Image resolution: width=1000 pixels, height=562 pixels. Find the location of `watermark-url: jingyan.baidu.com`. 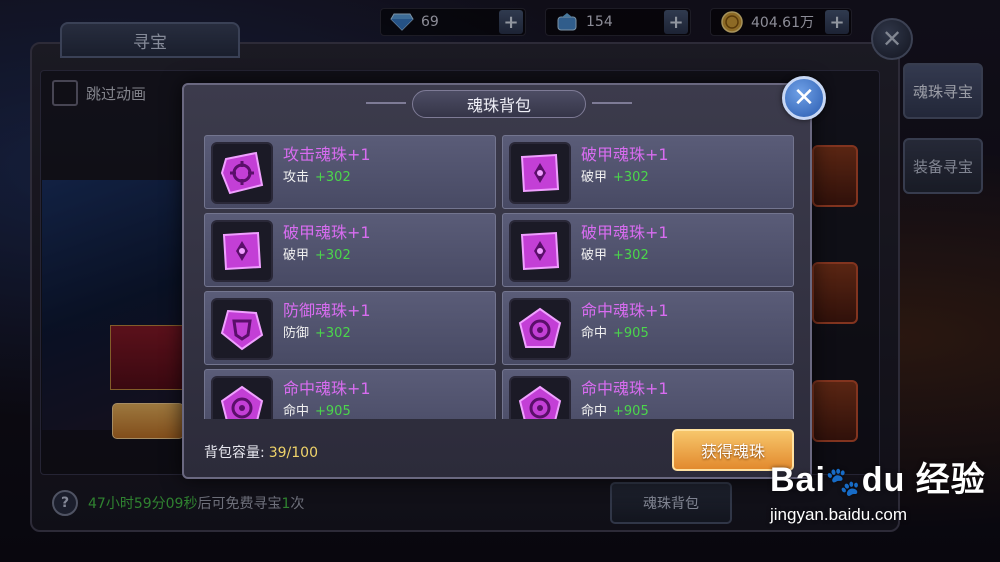

watermark-url: jingyan.baidu.com is located at coordinates (839, 514).